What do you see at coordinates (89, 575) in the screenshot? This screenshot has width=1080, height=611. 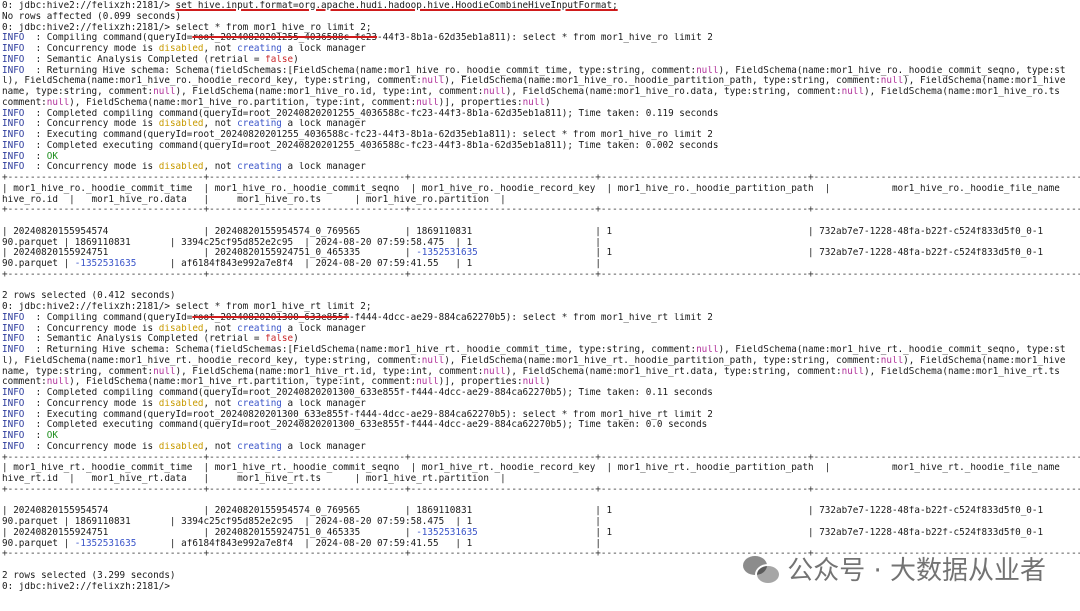 I see `terminal-text-segment: 2 rows selected (3.299 seconds)` at bounding box center [89, 575].